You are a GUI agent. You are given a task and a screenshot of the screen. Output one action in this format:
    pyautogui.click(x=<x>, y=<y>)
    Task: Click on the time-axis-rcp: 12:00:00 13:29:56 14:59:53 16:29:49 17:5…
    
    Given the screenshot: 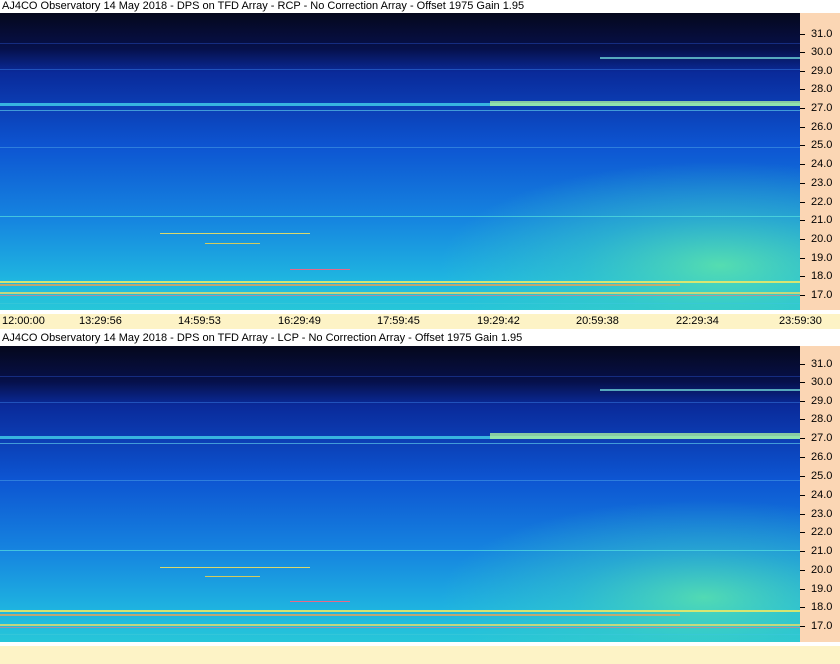 What is the action you would take?
    pyautogui.click(x=420, y=321)
    